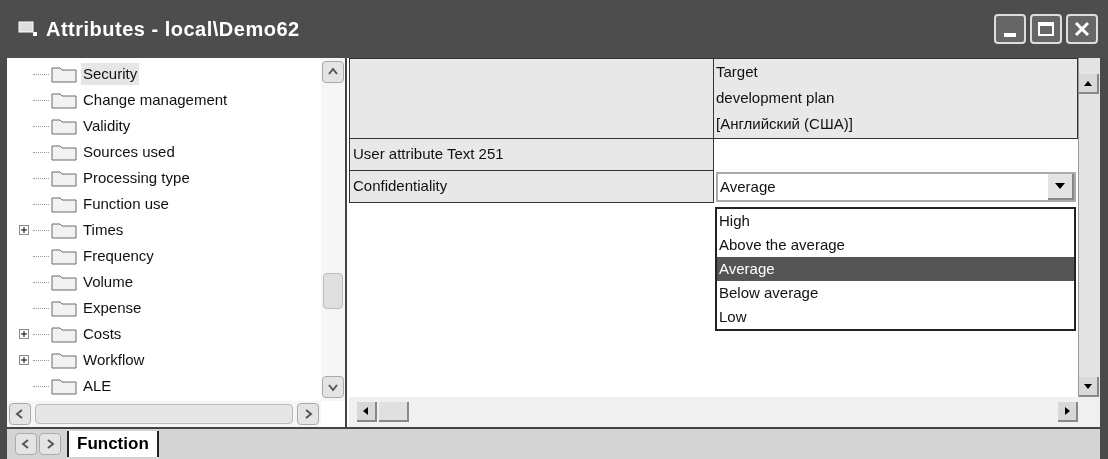 The image size is (1108, 459). Describe the element at coordinates (896, 187) in the screenshot. I see `dropdown-field: Average` at that location.